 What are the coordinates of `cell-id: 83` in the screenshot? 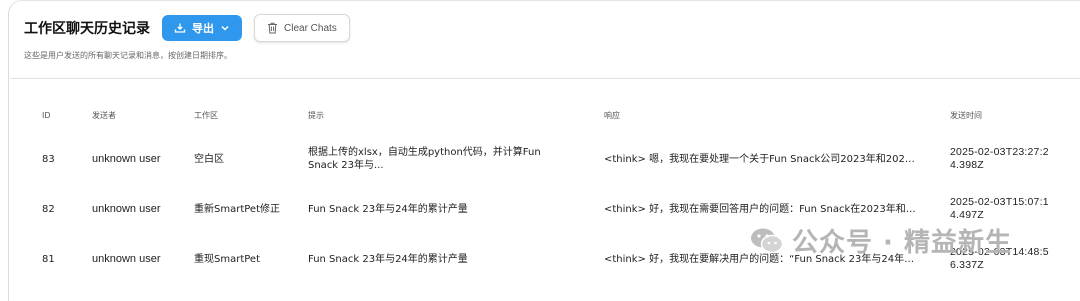 It's located at (48, 159).